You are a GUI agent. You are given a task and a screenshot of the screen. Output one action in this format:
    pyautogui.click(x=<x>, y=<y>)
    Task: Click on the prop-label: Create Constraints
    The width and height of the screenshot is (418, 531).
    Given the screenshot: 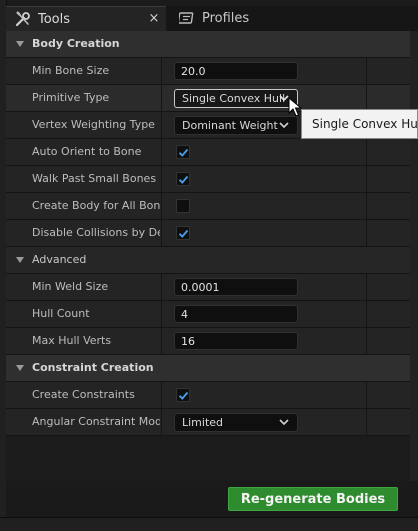 What is the action you would take?
    pyautogui.click(x=83, y=394)
    